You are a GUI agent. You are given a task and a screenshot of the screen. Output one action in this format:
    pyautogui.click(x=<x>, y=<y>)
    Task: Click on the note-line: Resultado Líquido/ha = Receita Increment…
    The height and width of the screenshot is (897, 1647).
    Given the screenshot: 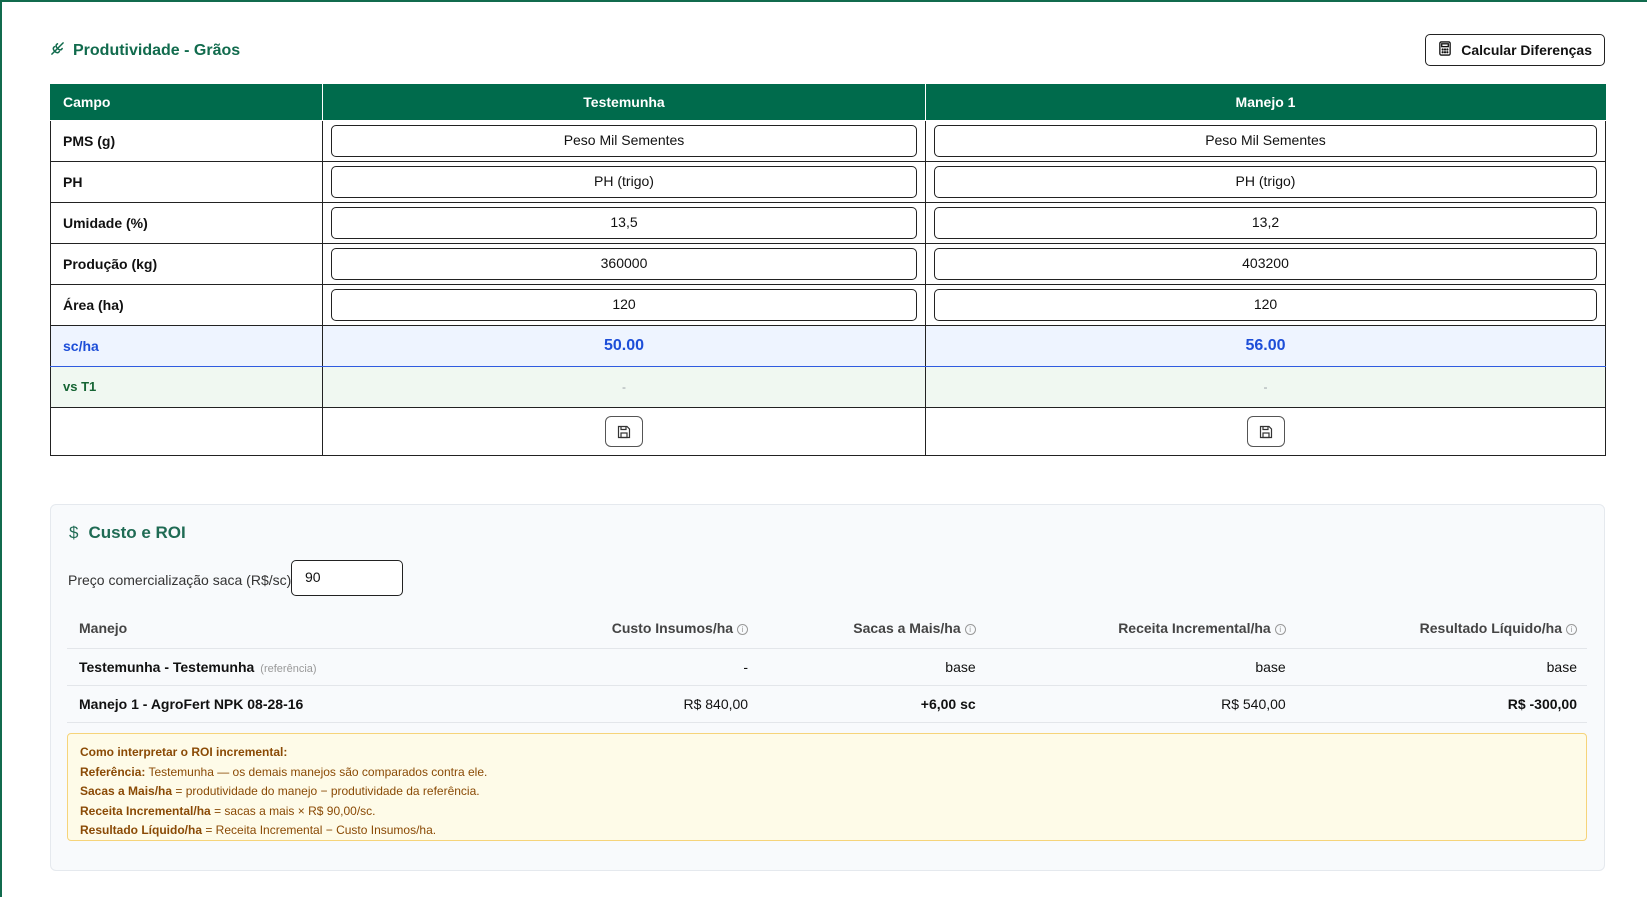 What is the action you would take?
    pyautogui.click(x=258, y=830)
    